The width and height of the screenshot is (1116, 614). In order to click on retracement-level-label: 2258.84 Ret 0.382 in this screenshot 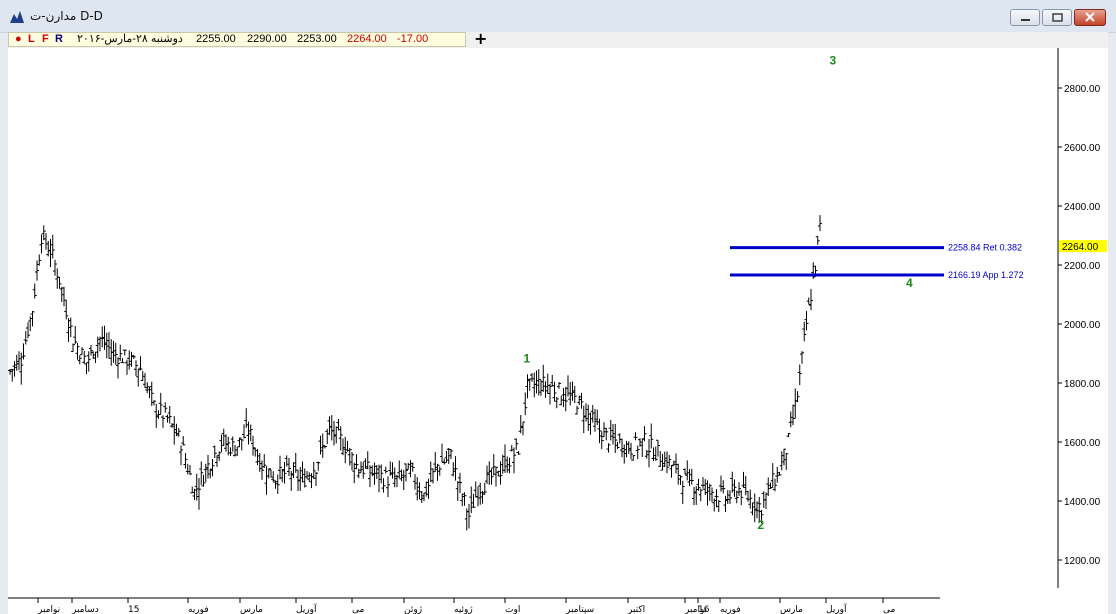, I will do `click(985, 248)`.